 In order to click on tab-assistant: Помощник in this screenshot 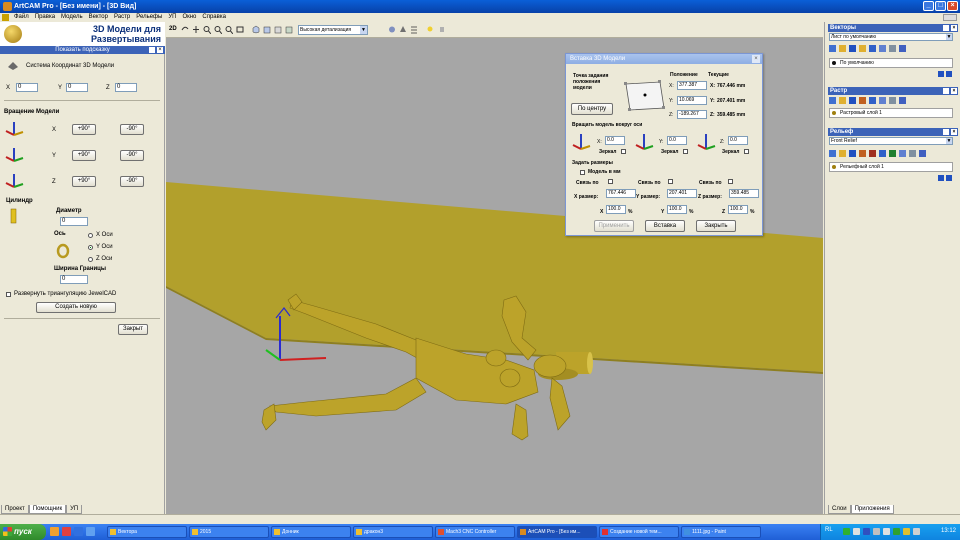, I will do `click(47, 509)`.